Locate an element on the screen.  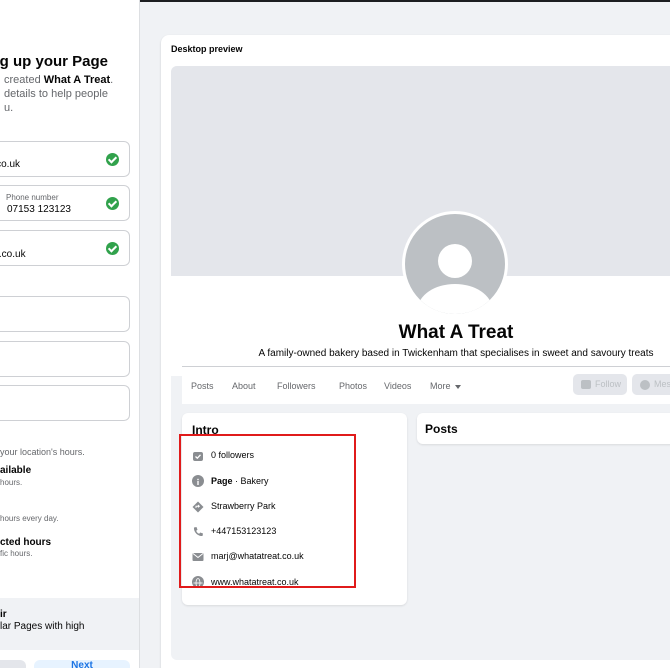
tab-videos: Videos is located at coordinates (397, 386).